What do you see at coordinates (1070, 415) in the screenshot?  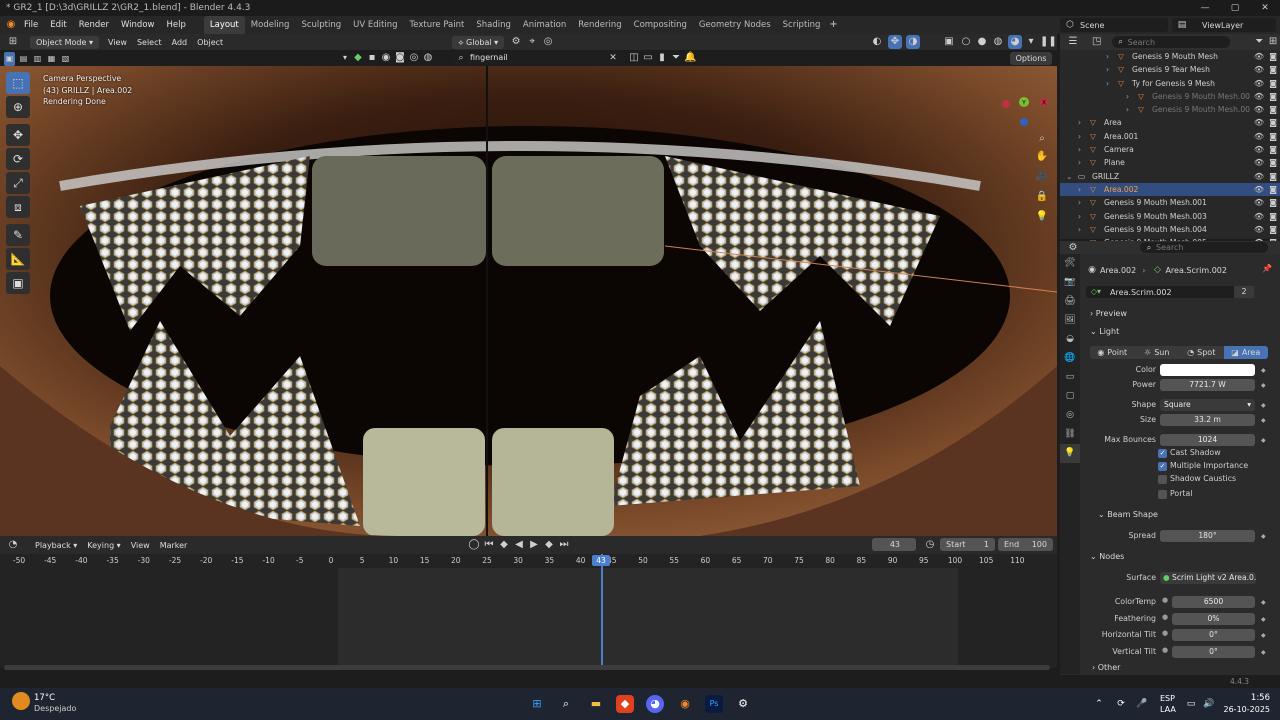 I see `physics-tab-icon: ◎` at bounding box center [1070, 415].